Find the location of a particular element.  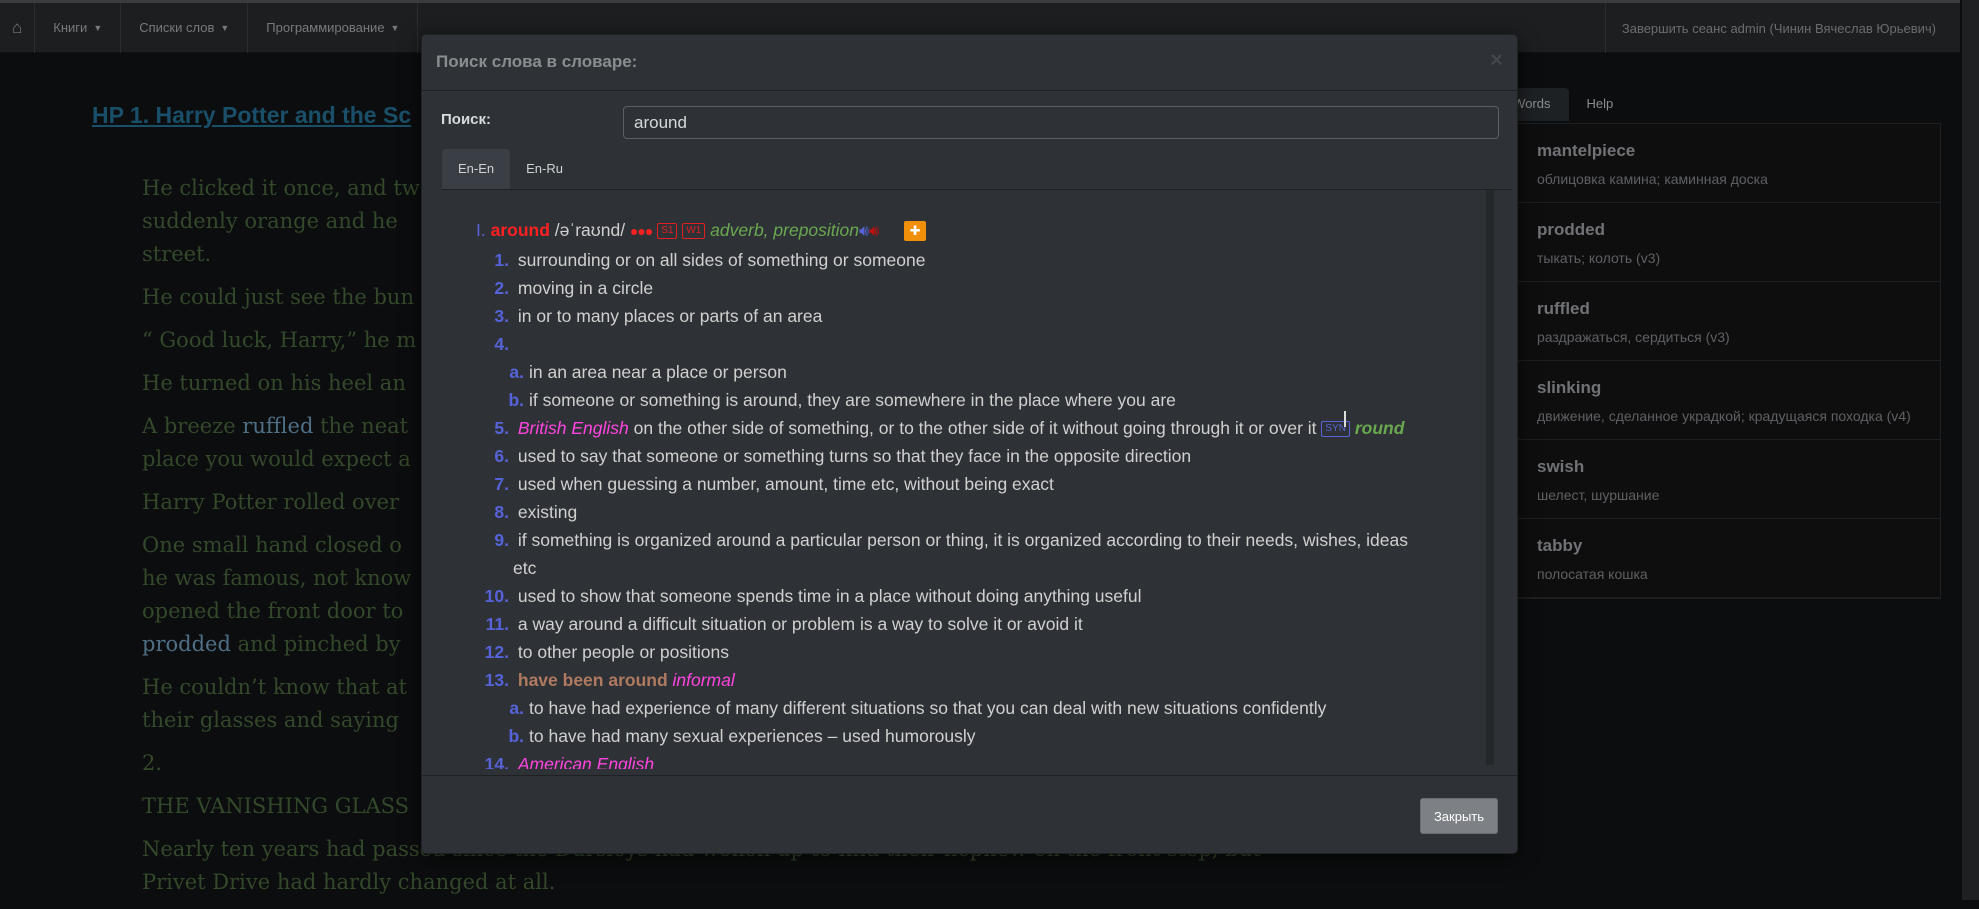

book-text-line: place you would expect a is located at coordinates (276, 459).